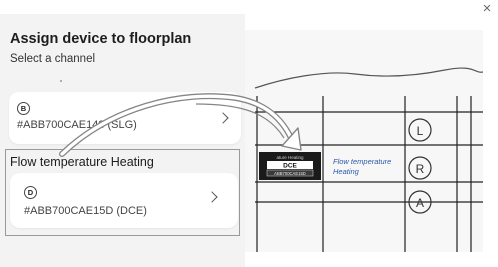 Image resolution: width=498 pixels, height=267 pixels. I want to click on selected-channel-label: Flow temperature Heating, so click(82, 162).